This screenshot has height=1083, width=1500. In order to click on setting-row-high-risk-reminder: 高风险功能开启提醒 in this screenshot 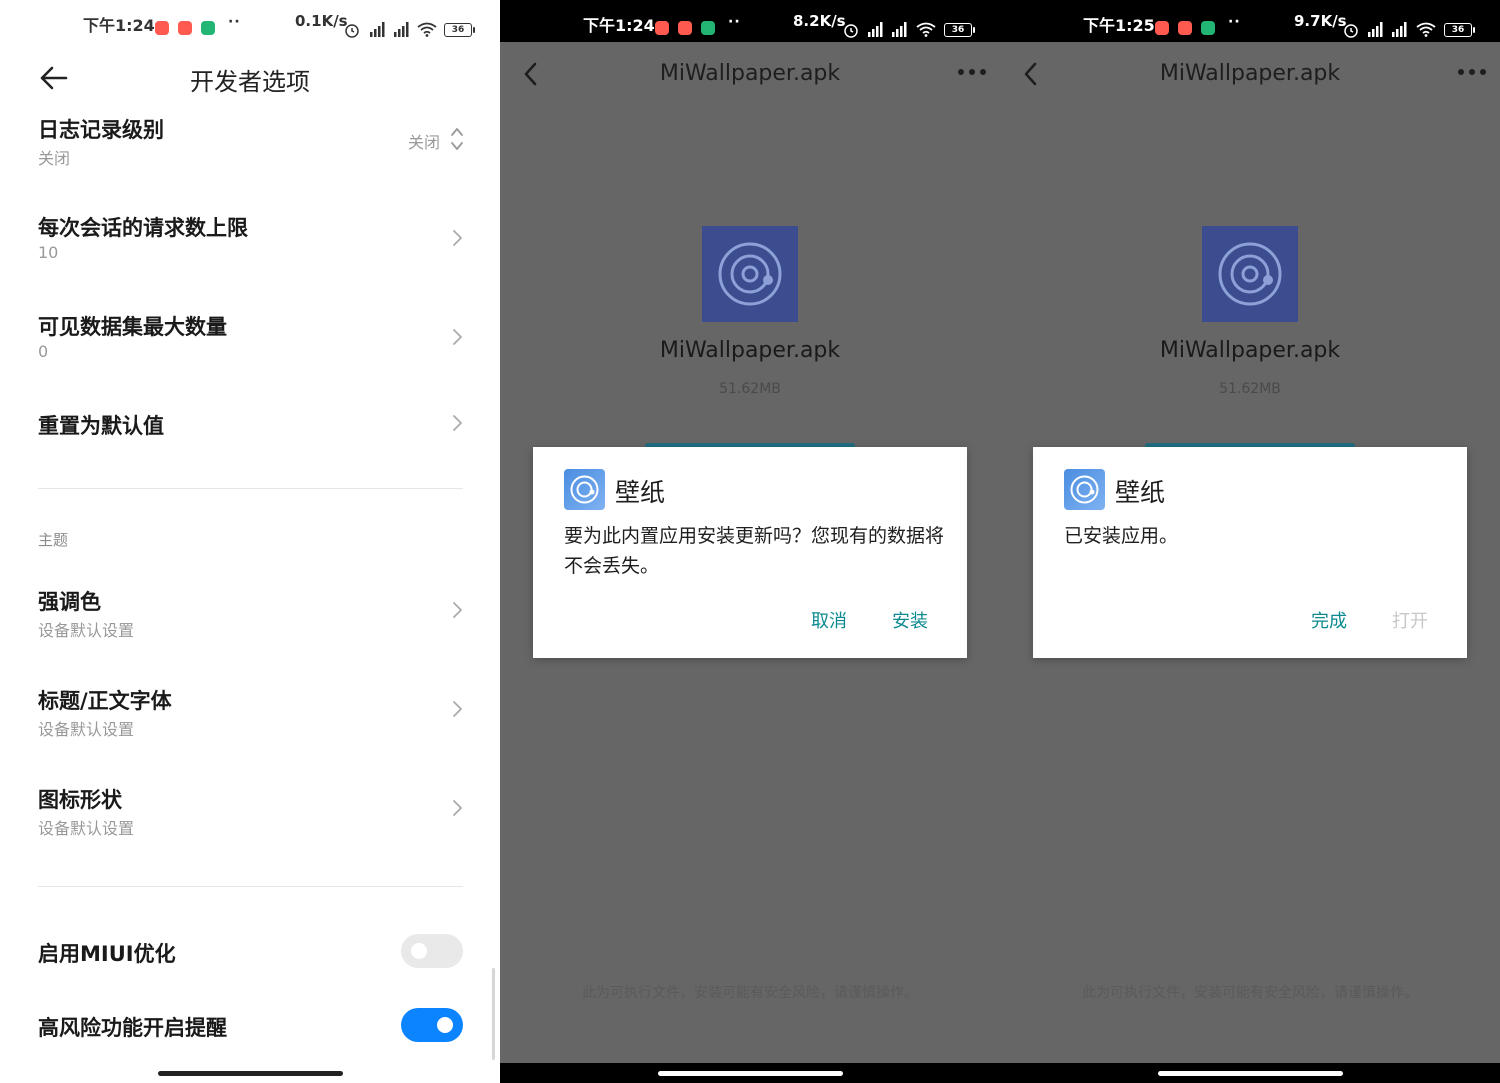, I will do `click(250, 1028)`.